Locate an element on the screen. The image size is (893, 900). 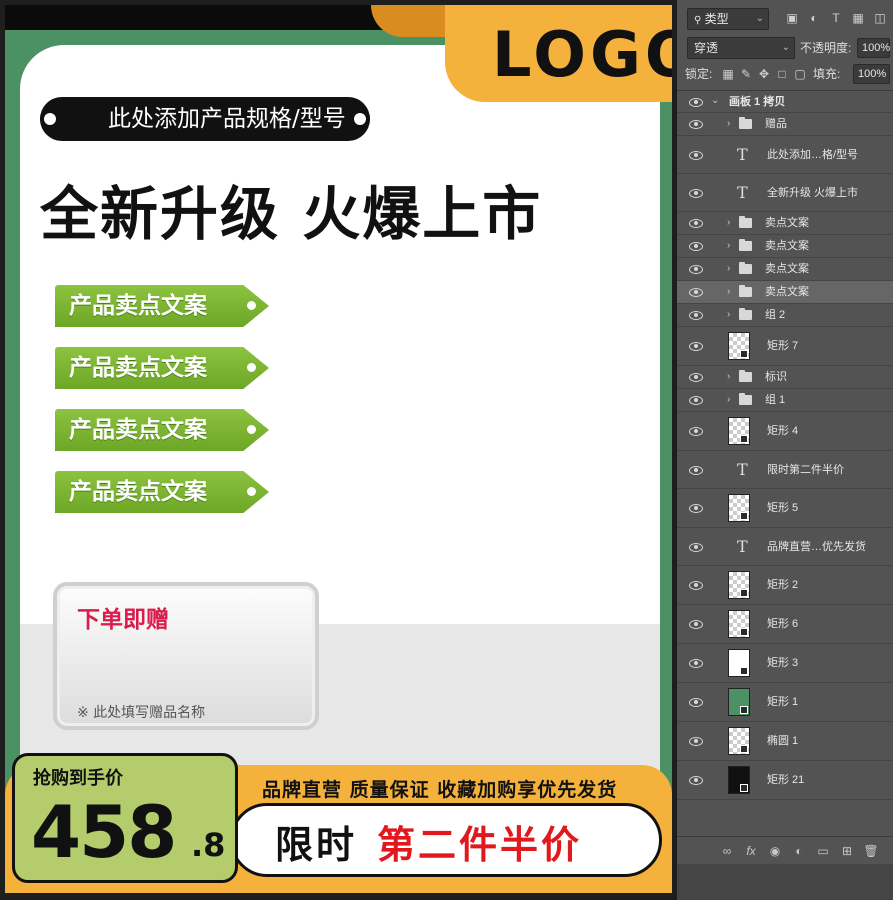
lock-paint-icon: ✎ is located at coordinates (746, 74).